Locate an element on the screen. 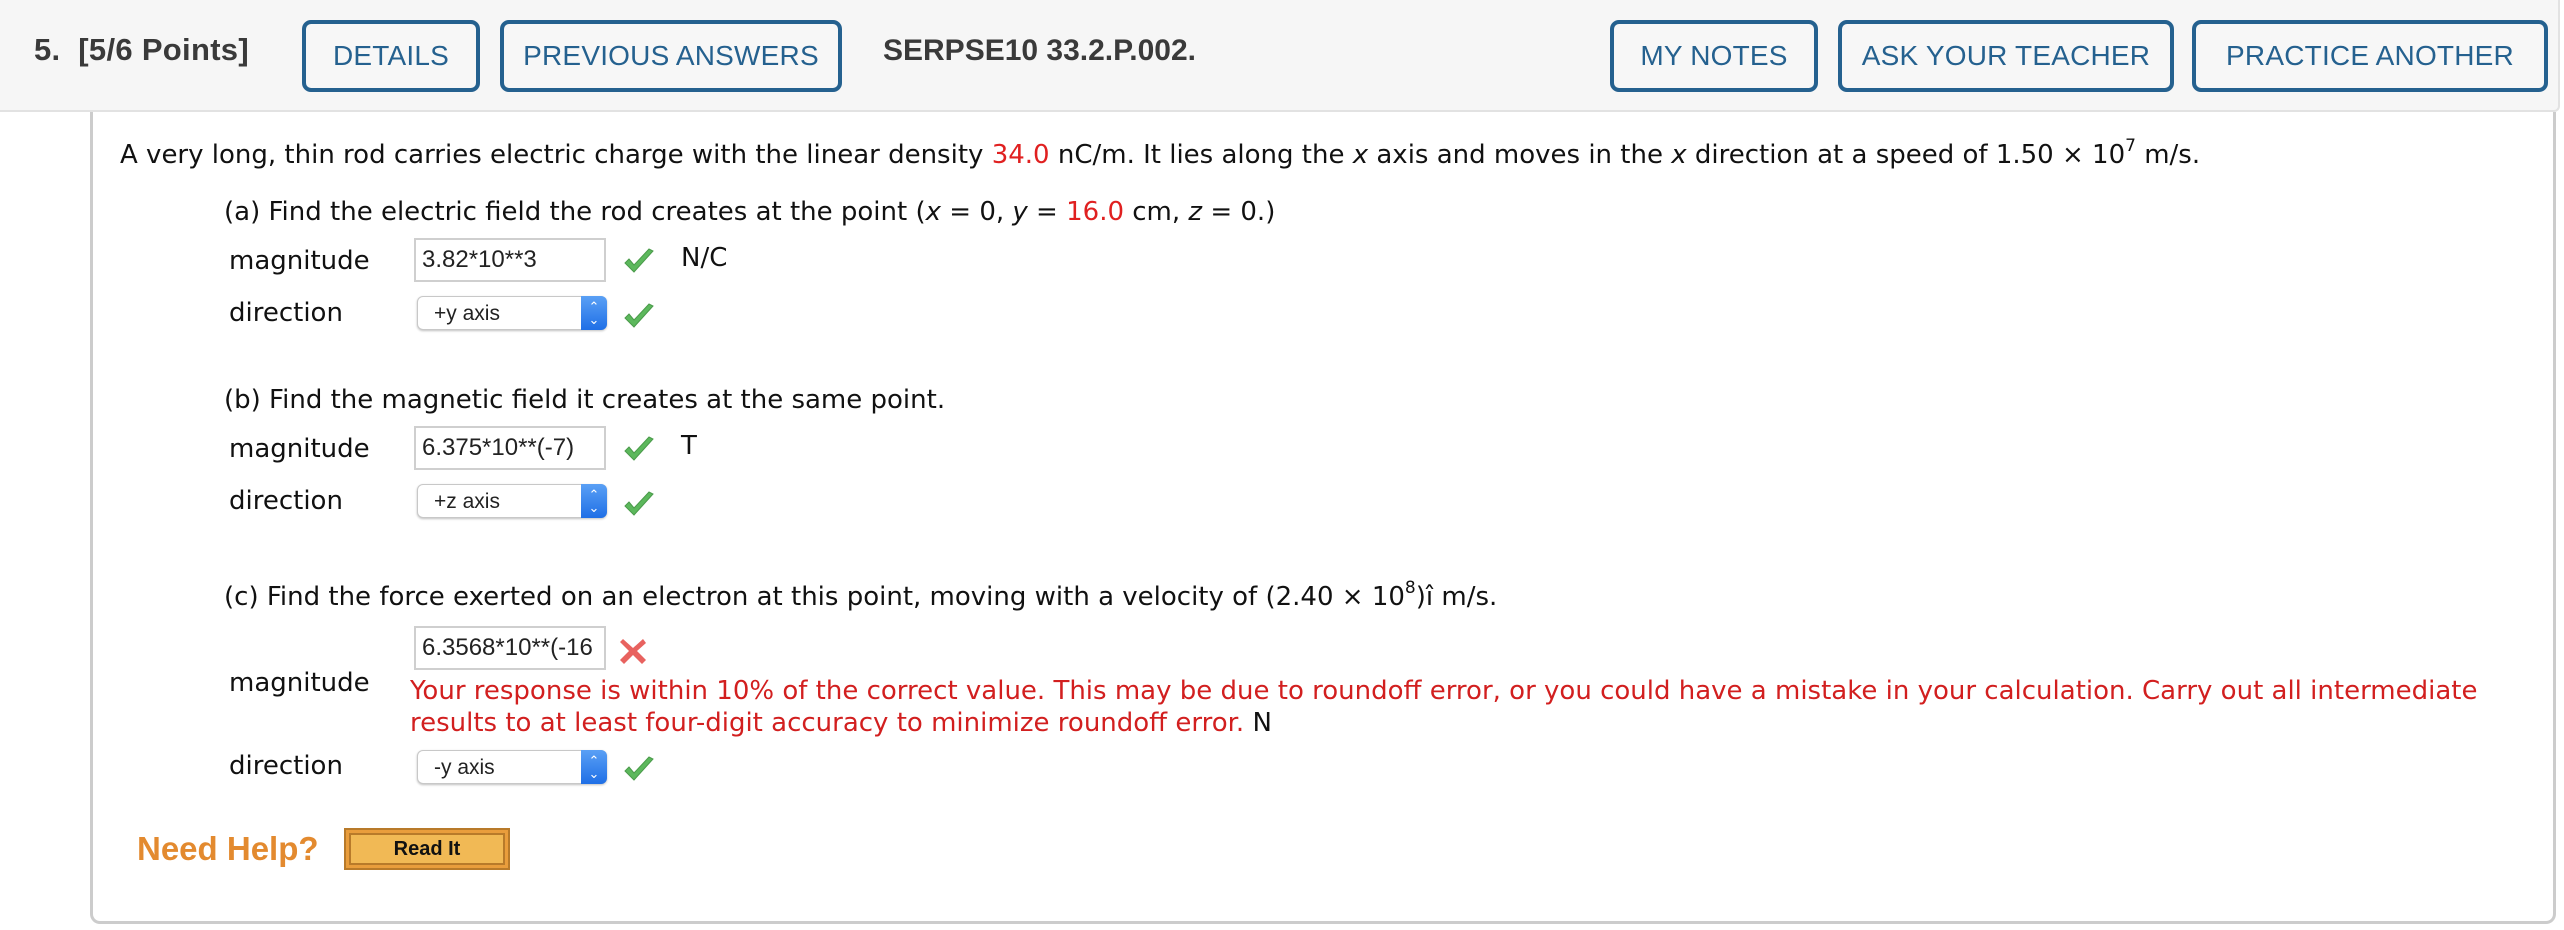 Image resolution: width=2564 pixels, height=930 pixels. ask-your-teacher-button: ASK YOUR TEACHER is located at coordinates (2006, 56).